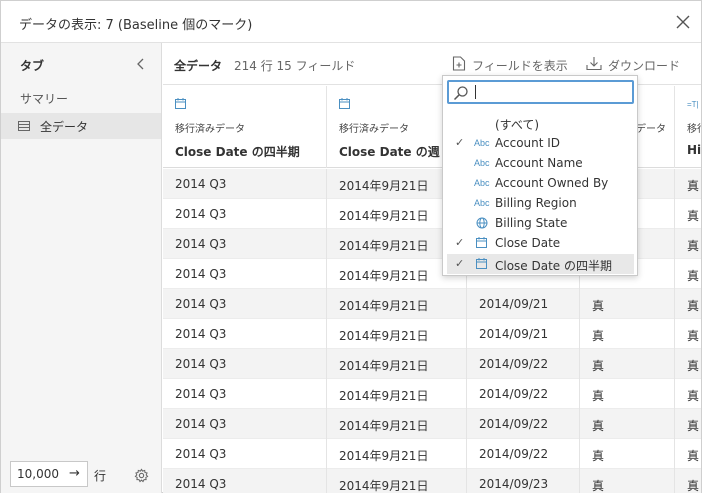 The image size is (702, 493). What do you see at coordinates (482, 223) in the screenshot?
I see `globe-icon` at bounding box center [482, 223].